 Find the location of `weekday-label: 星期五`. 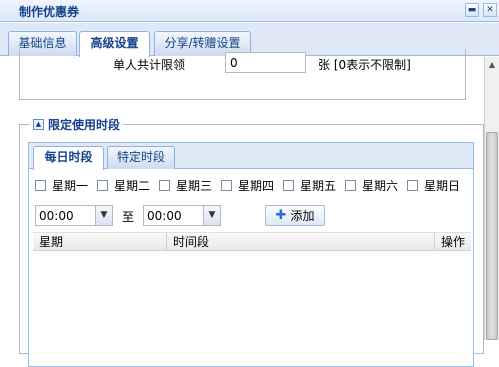

weekday-label: 星期五 is located at coordinates (318, 186).